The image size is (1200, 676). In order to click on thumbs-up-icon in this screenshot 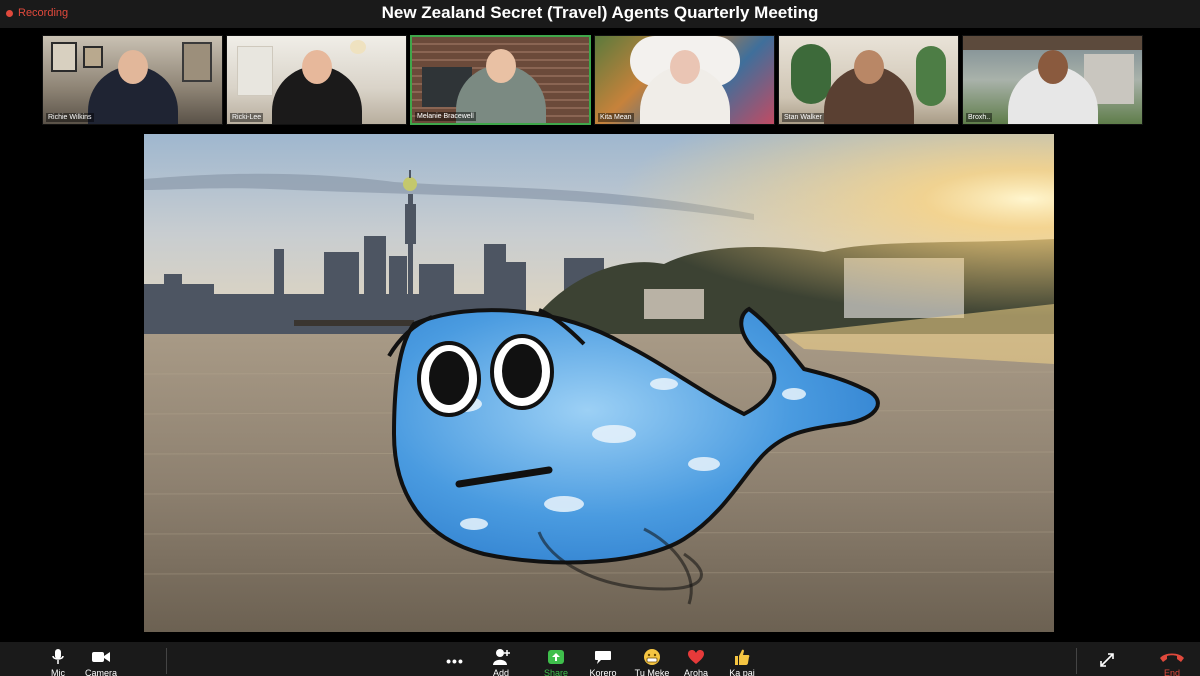, I will do `click(742, 657)`.